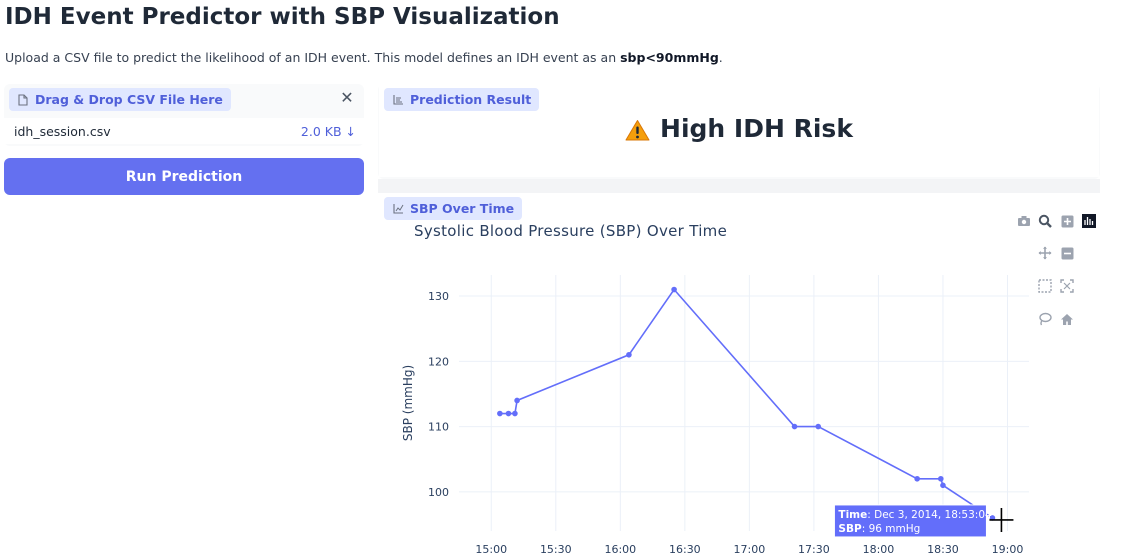  I want to click on x-tick-label: 17:30, so click(814, 548).